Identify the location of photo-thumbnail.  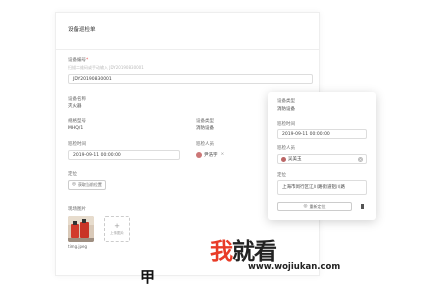
(81, 229).